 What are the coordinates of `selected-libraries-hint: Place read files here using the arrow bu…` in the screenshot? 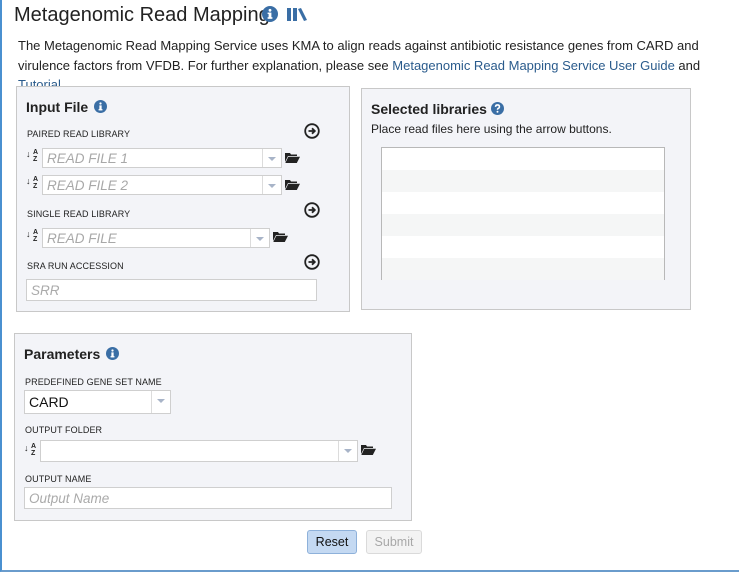 It's located at (491, 129).